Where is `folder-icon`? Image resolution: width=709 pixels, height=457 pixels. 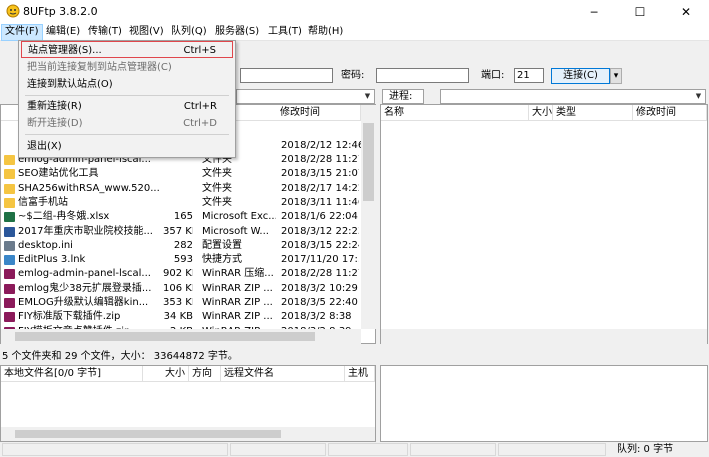 folder-icon is located at coordinates (9, 174).